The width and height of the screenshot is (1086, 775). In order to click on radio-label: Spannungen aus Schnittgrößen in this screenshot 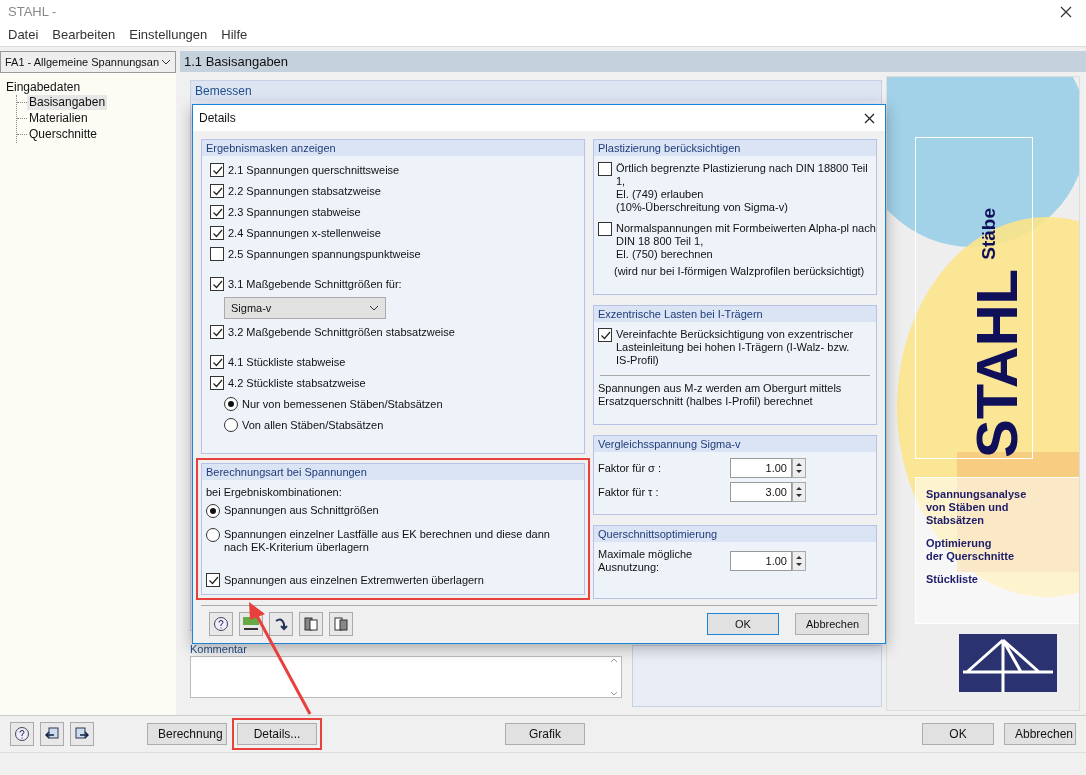, I will do `click(301, 510)`.